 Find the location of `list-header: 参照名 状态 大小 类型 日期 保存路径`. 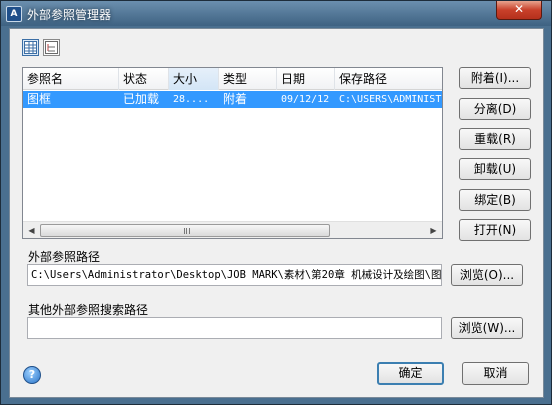

list-header: 参照名 状态 大小 类型 日期 保存路径 is located at coordinates (232, 79).